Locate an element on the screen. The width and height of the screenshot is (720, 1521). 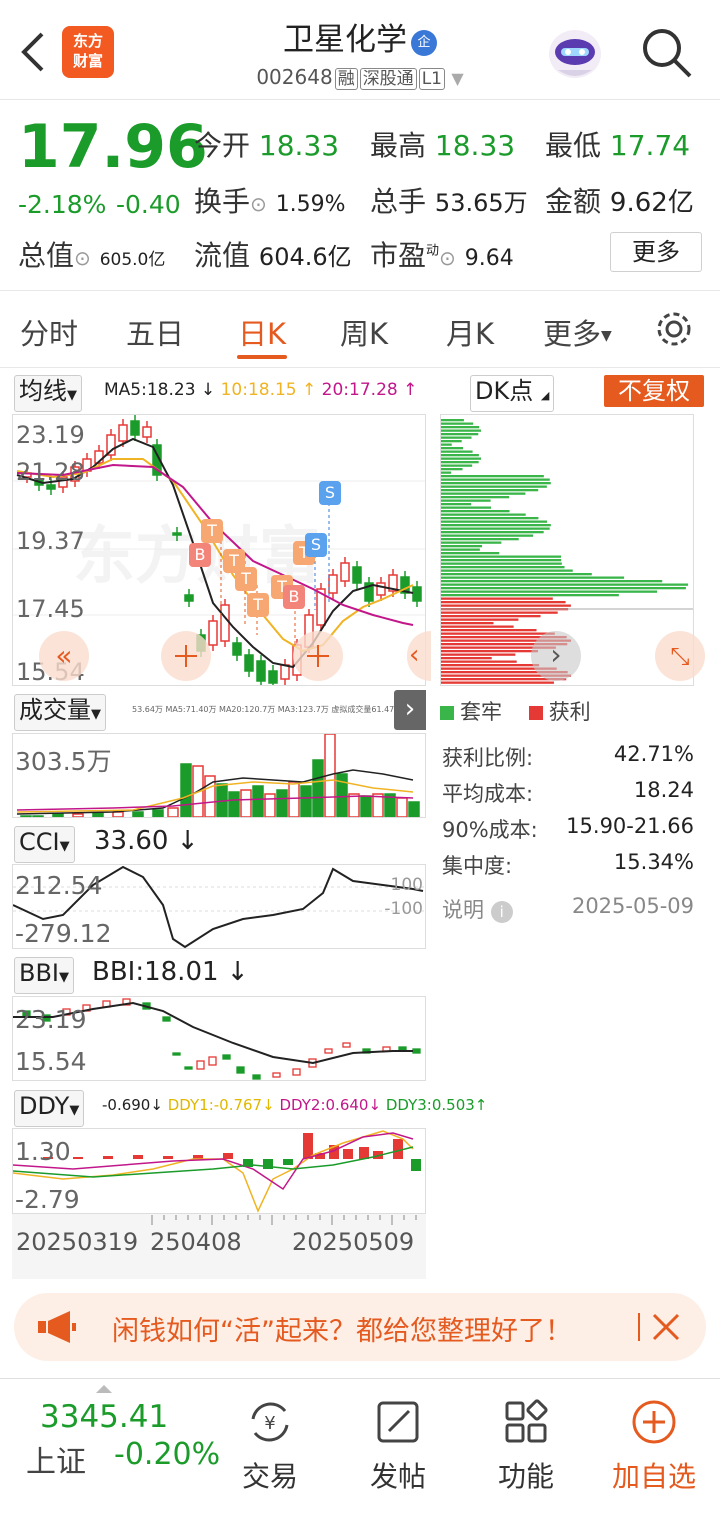
x-label-mid: 250408 is located at coordinates (196, 1242).